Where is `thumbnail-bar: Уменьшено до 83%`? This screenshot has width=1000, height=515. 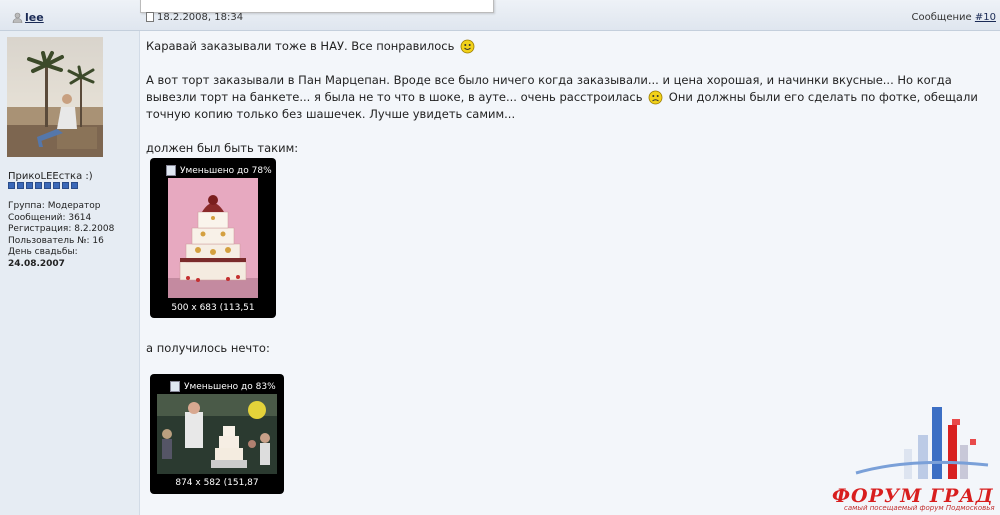
thumbnail-bar: Уменьшено до 83% is located at coordinates (223, 386).